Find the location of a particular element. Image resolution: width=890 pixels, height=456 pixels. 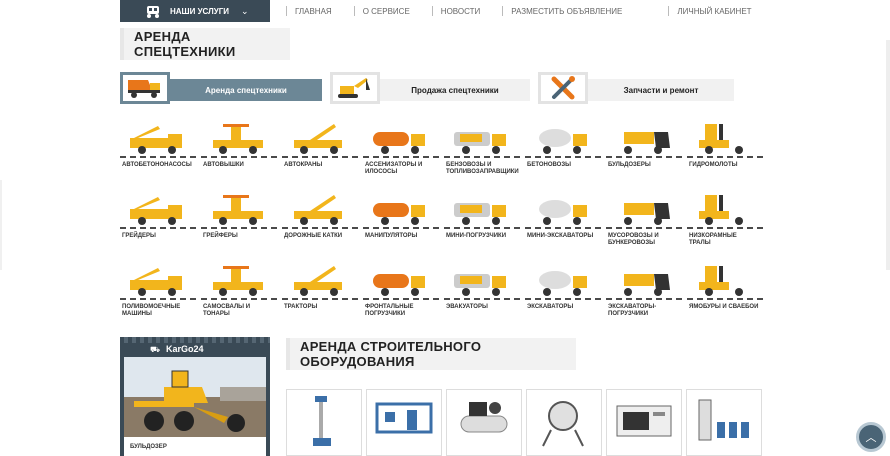

grader-photo-icon is located at coordinates (195, 397).